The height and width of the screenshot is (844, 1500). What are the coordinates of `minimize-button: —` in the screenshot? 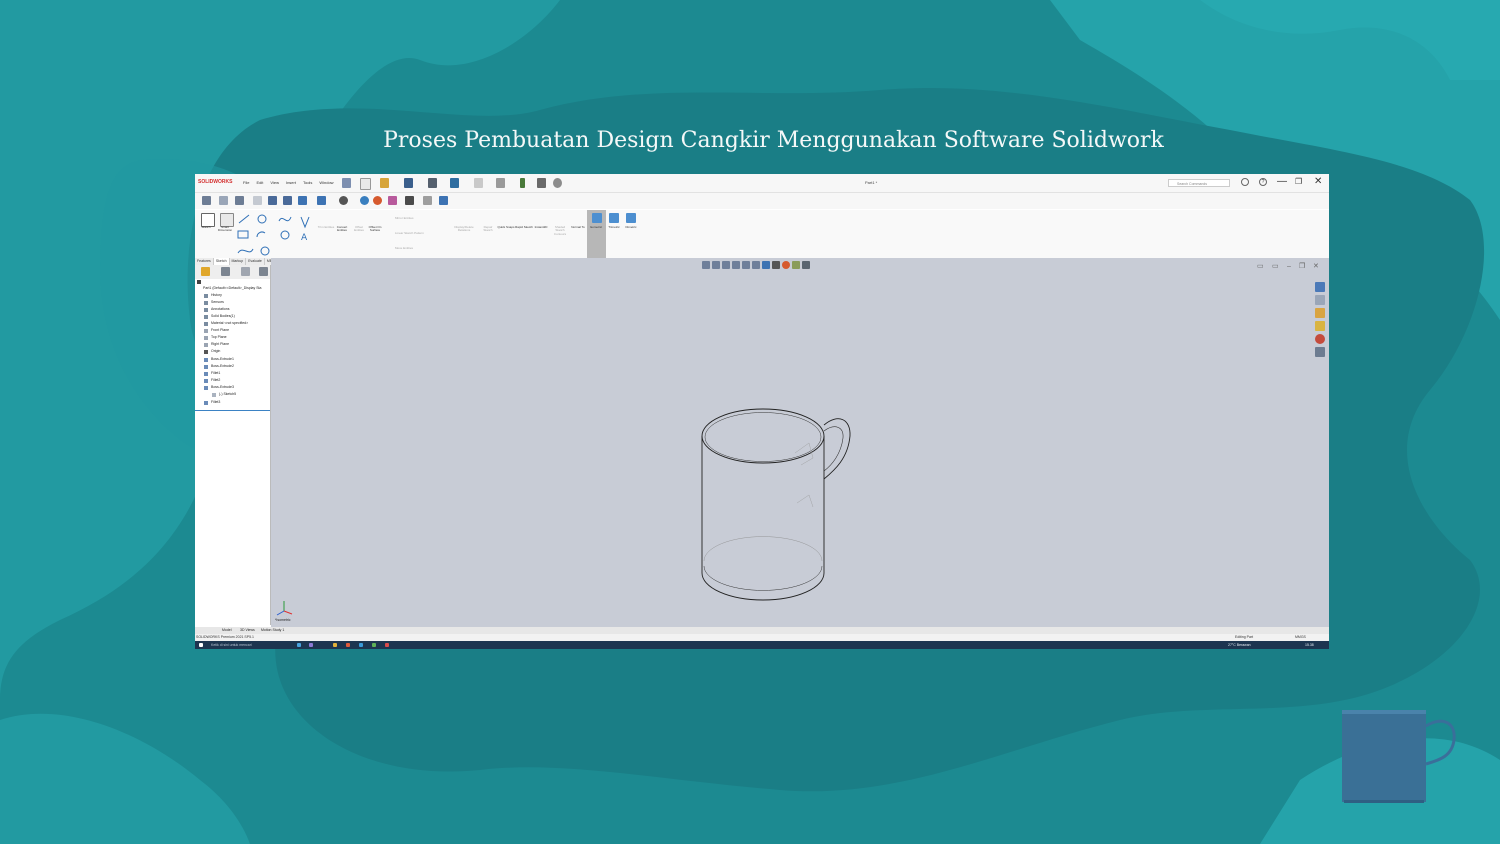 It's located at (1282, 182).